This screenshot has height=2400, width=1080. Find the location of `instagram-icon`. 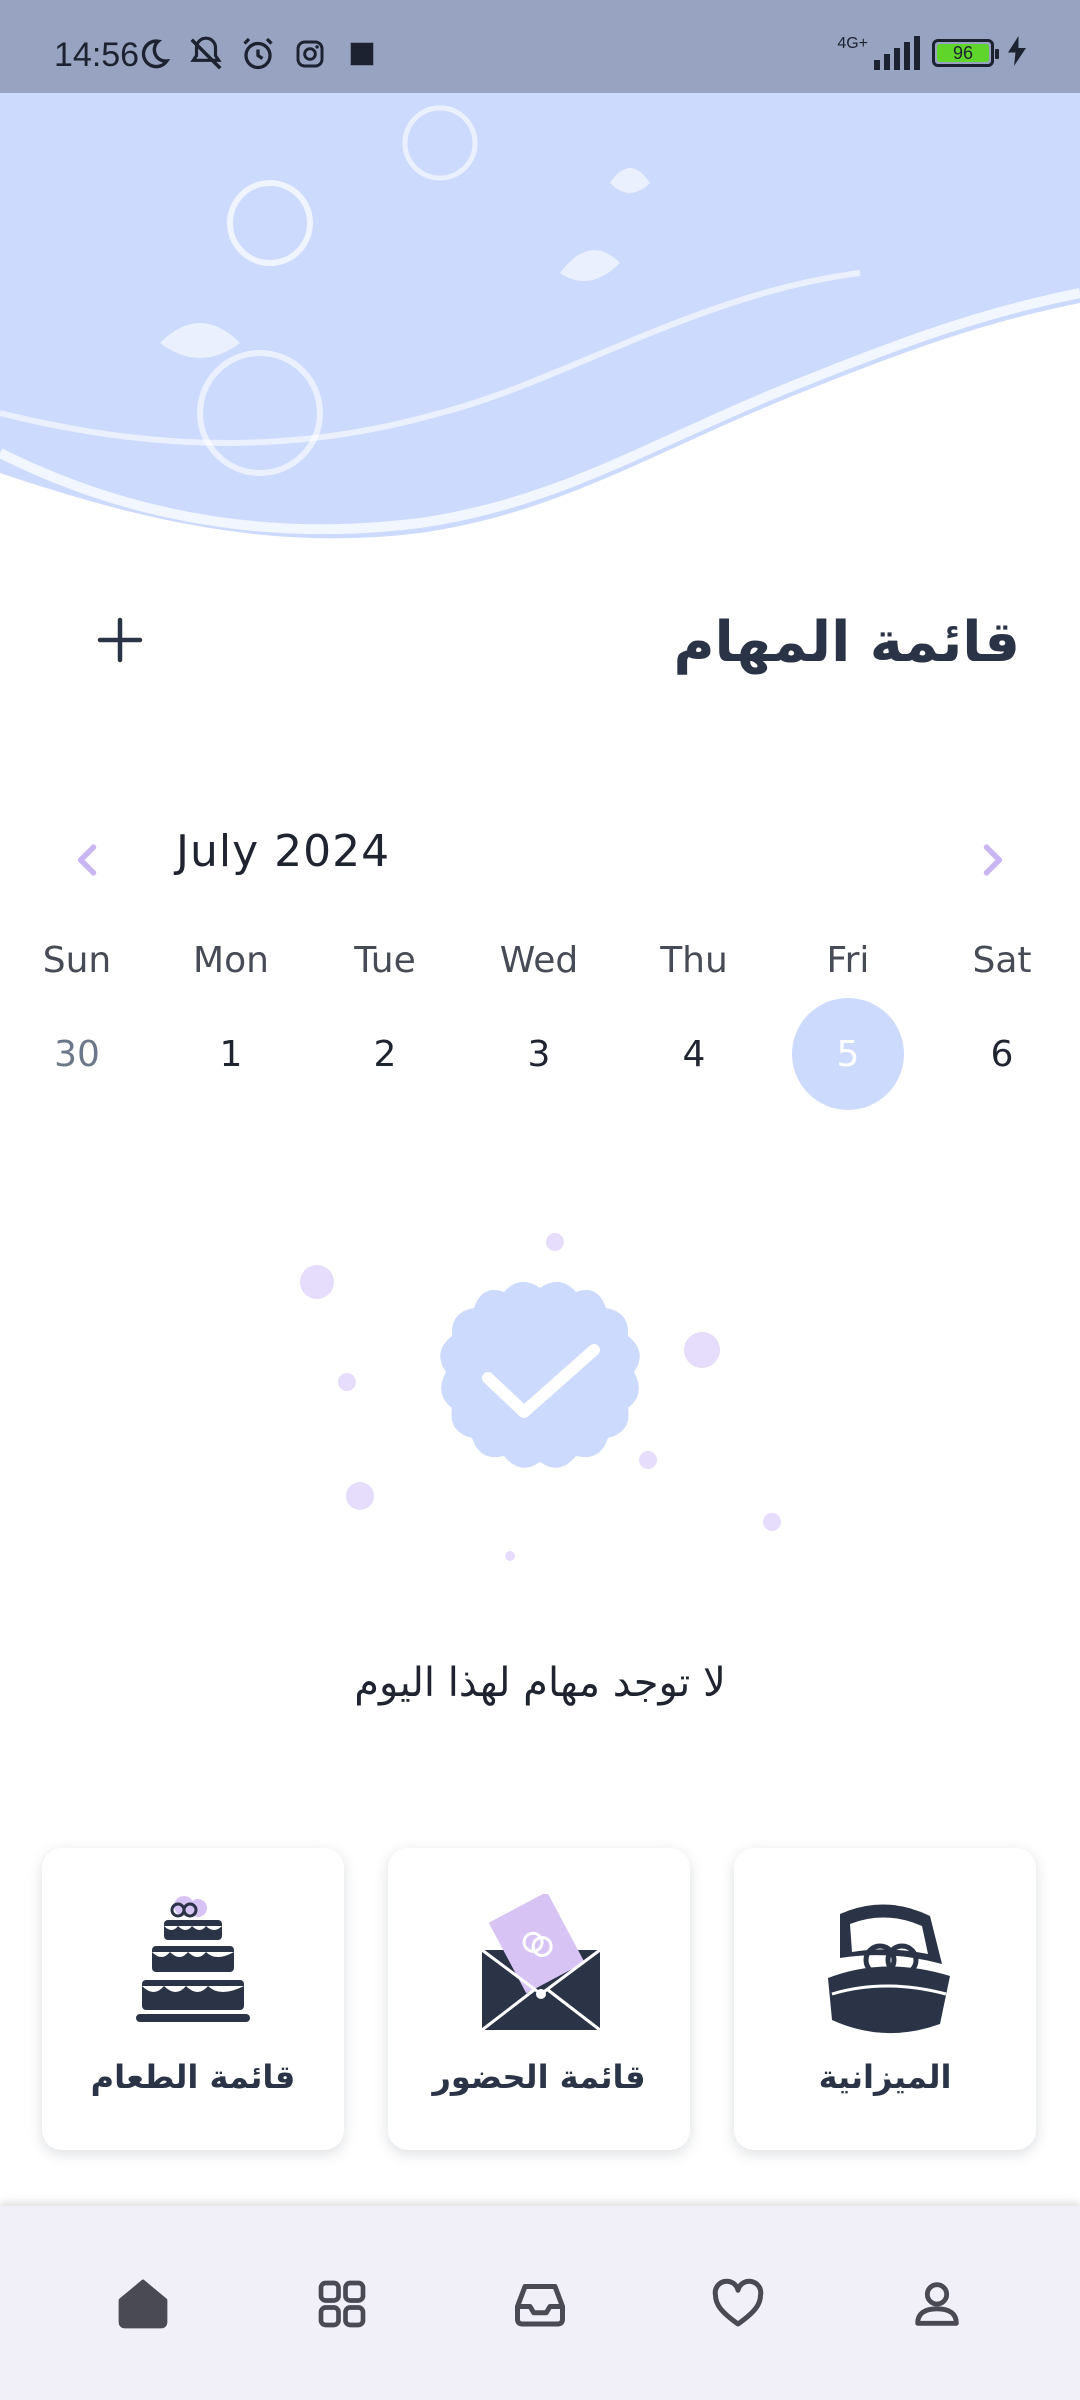

instagram-icon is located at coordinates (310, 54).